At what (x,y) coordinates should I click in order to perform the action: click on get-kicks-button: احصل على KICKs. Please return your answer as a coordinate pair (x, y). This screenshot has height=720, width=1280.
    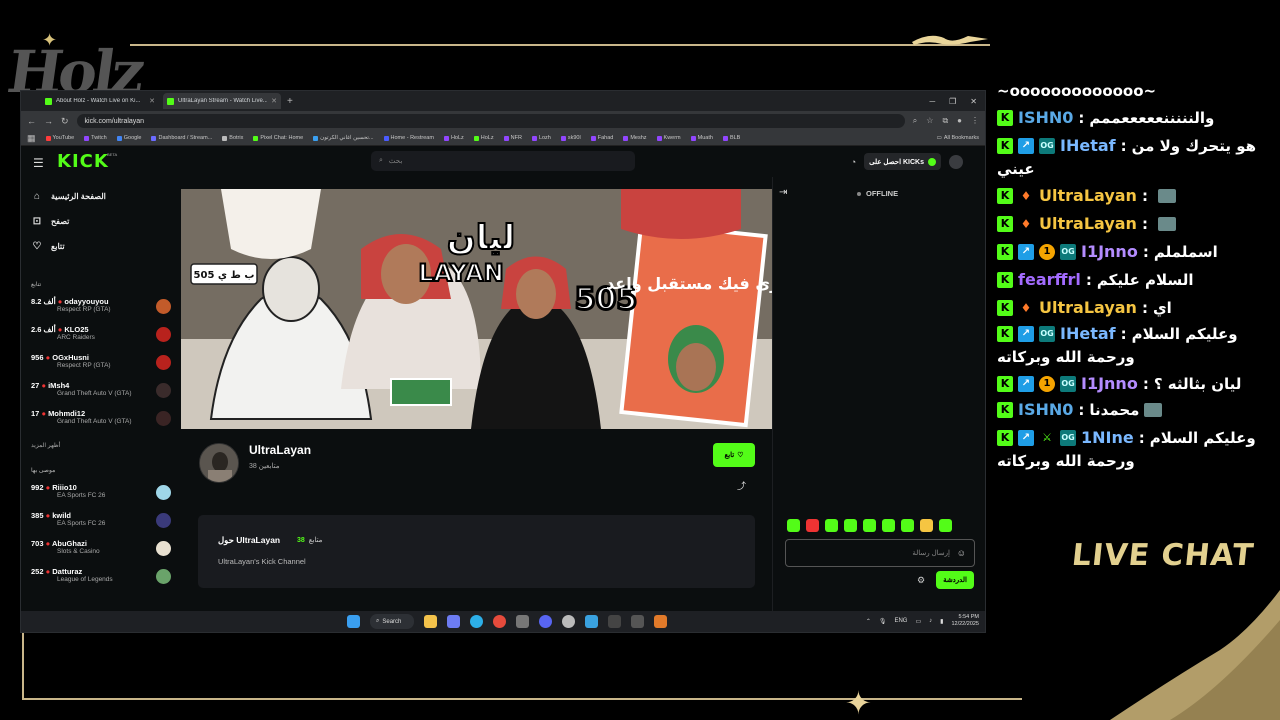
    Looking at the image, I should click on (902, 161).